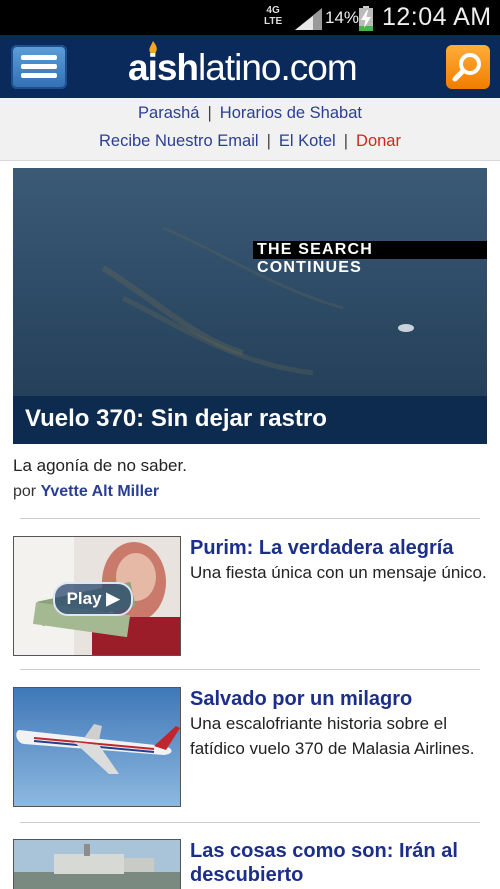  I want to click on clock: 12:04 AM, so click(437, 17).